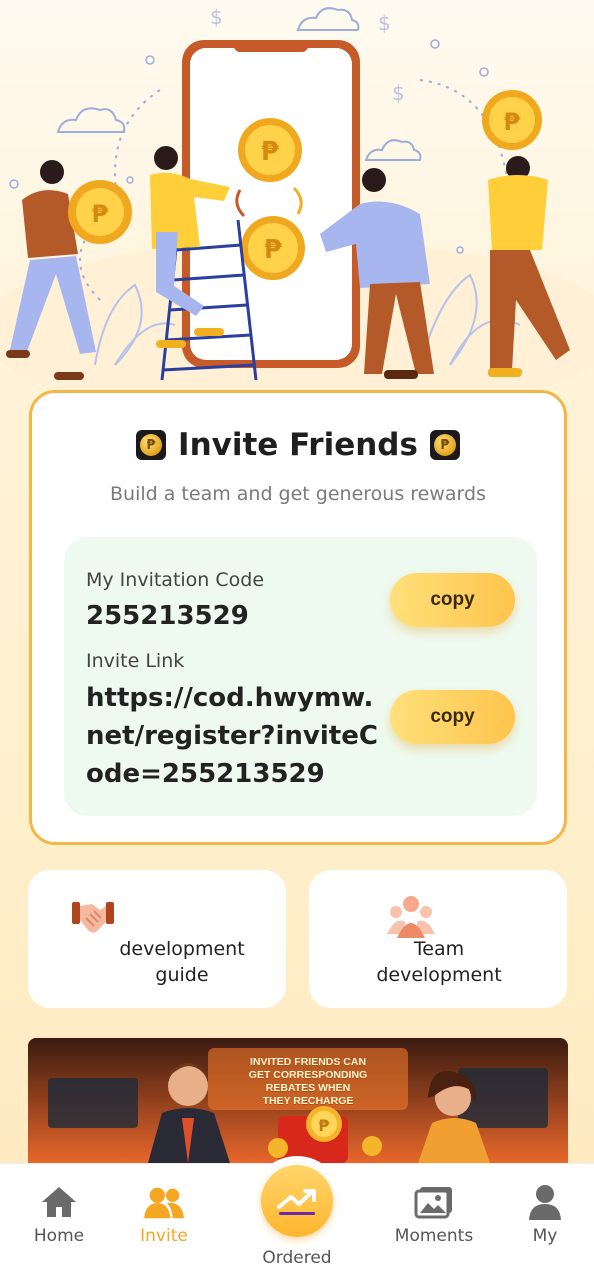 The image size is (594, 1267). I want to click on invite-subtitle: Build a team and get generous rewards, so click(298, 494).